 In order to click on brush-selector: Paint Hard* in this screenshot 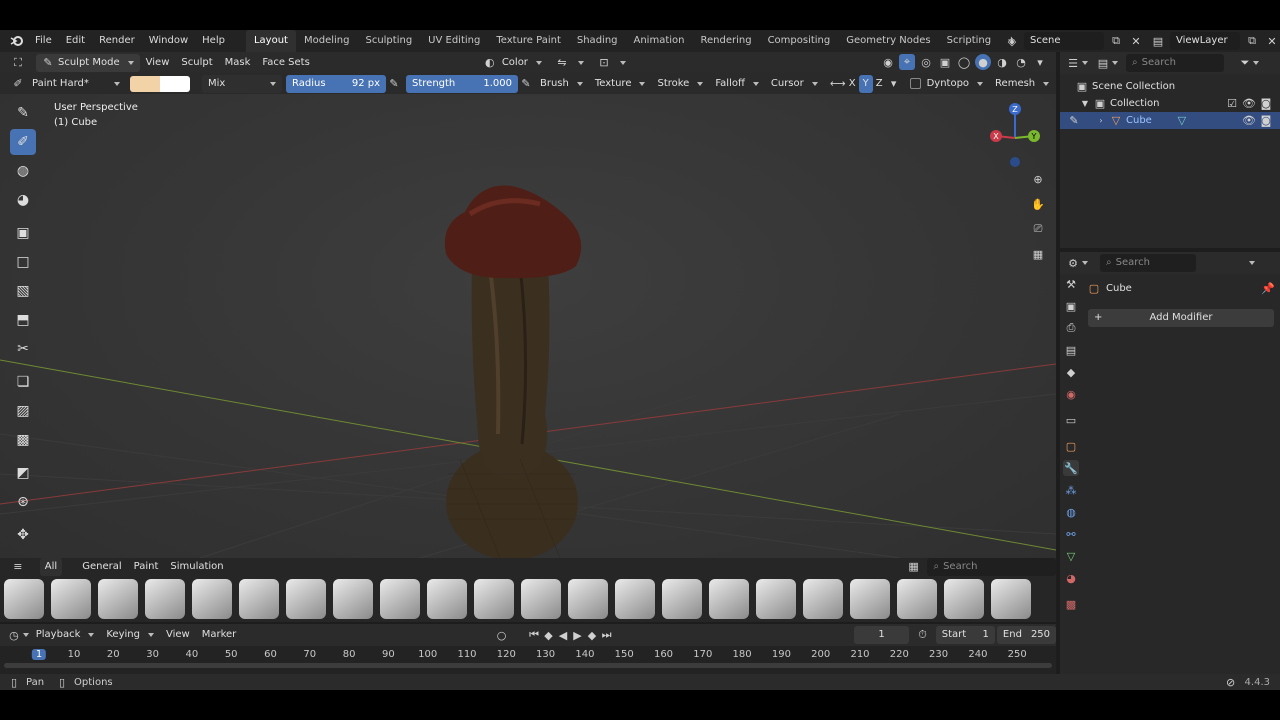, I will do `click(76, 84)`.